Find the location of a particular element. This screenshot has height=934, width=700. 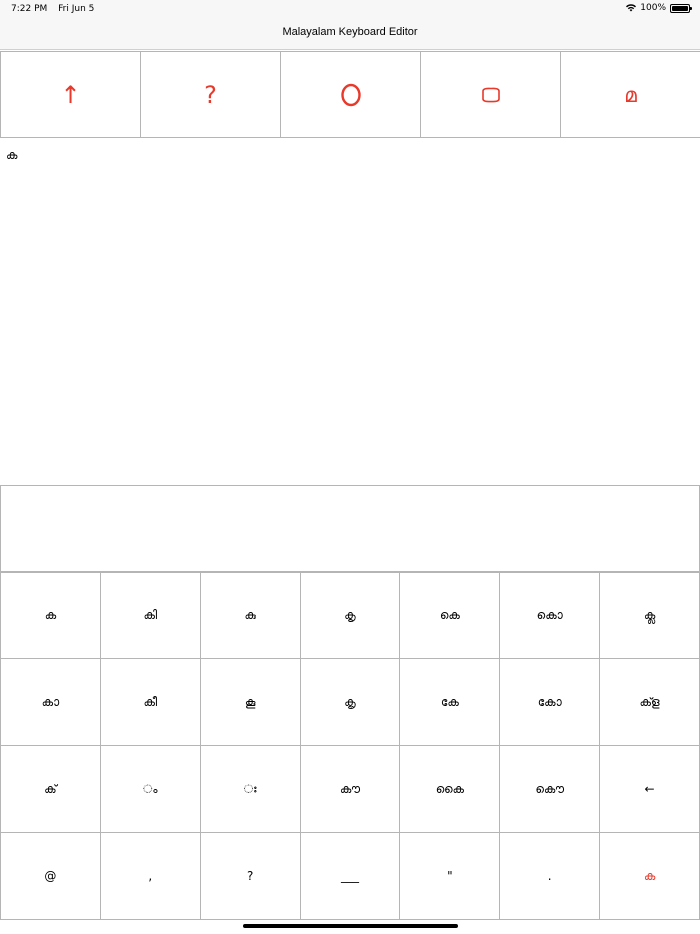

key-virama: ക് is located at coordinates (51, 789).